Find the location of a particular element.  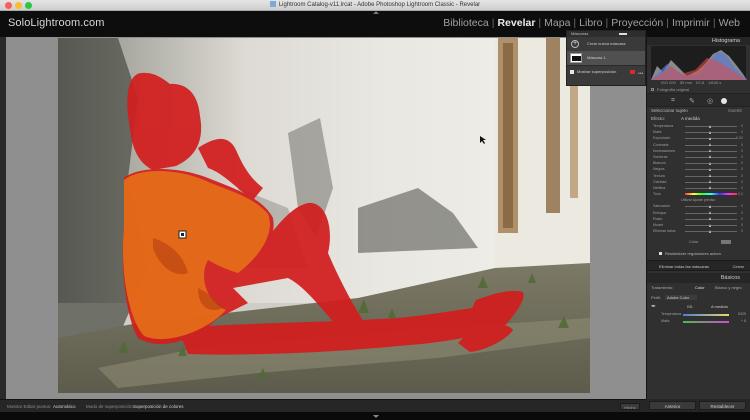

auto-reset-row: Restablecer reguladores autom is located at coordinates (698, 254).